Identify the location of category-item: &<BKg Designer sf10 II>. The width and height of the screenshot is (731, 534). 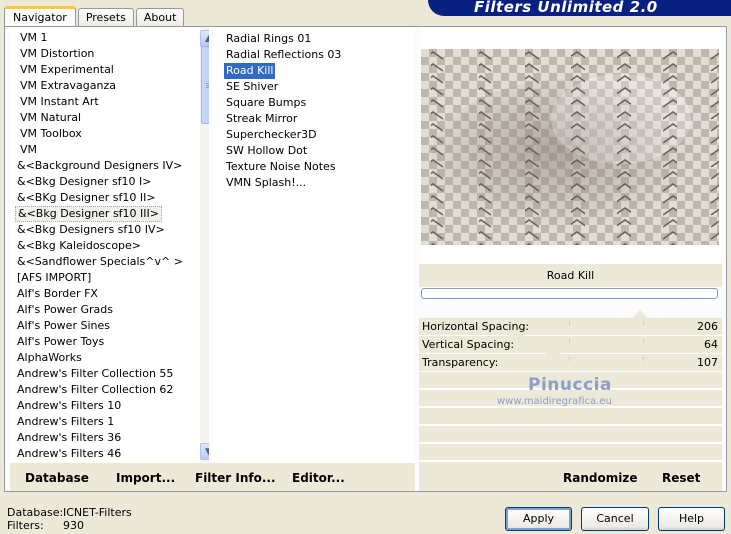
(86, 198).